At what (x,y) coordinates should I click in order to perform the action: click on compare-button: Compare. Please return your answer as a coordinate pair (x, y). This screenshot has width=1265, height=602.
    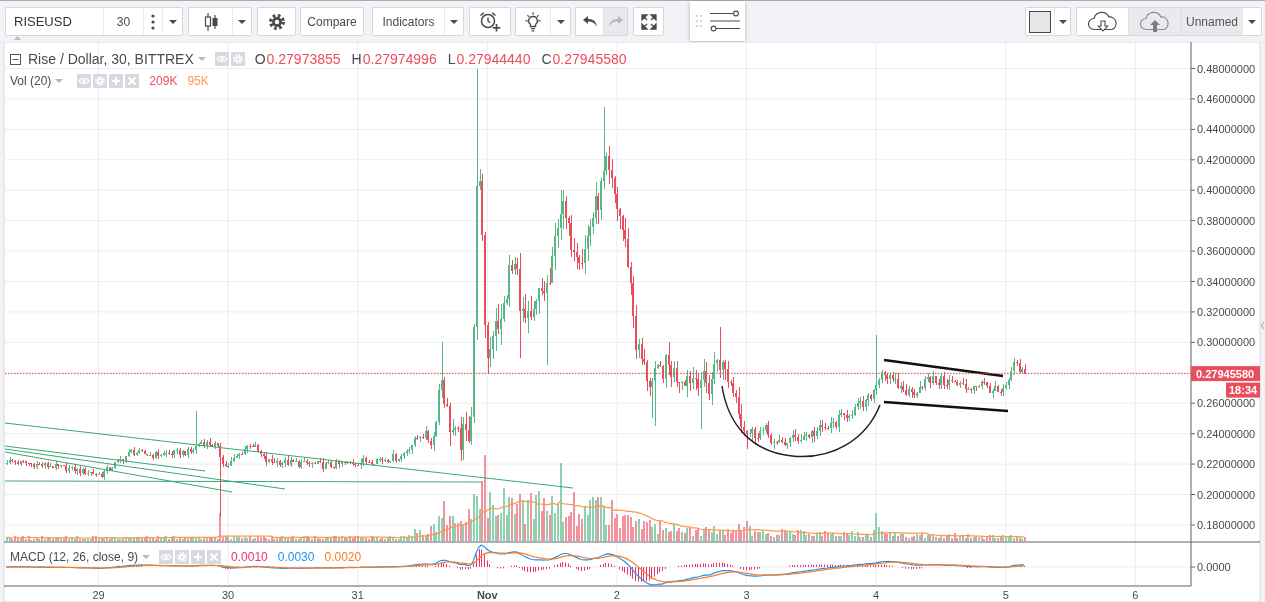
    Looking at the image, I should click on (332, 21).